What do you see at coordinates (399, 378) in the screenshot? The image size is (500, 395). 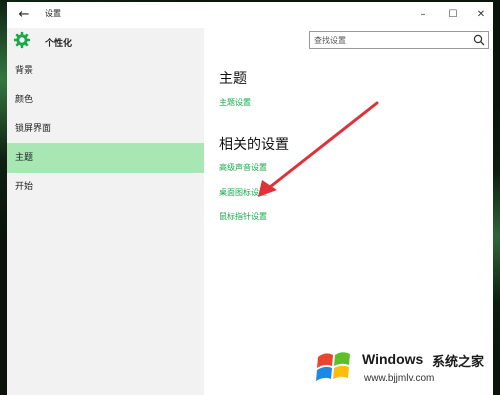 I see `watermark-url: www.bjjmlv.com` at bounding box center [399, 378].